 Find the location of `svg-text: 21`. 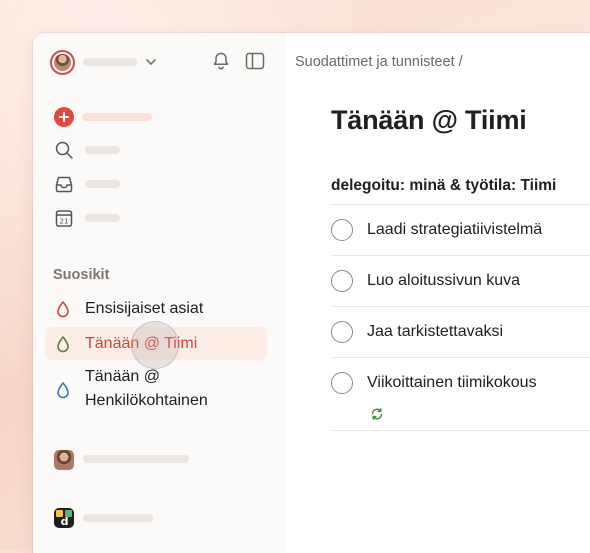

svg-text: 21 is located at coordinates (64, 222).